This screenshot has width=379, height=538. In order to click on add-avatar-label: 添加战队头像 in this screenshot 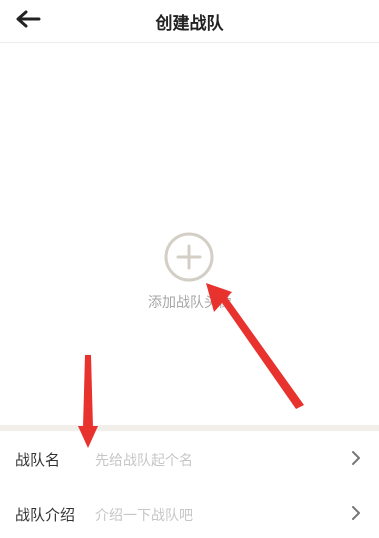, I will do `click(190, 303)`.